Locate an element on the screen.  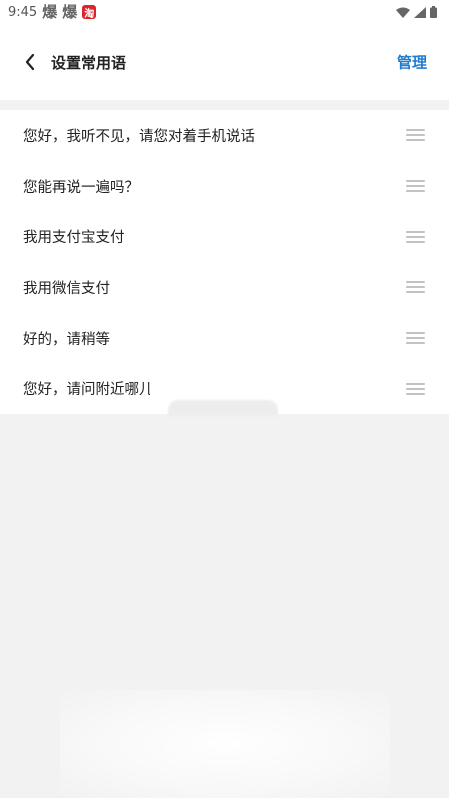
phrase-text: 我用微信支付 is located at coordinates (66, 288).